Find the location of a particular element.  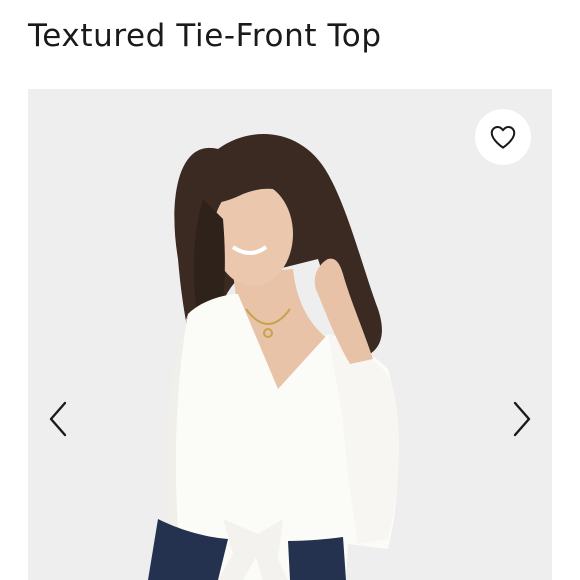

heart-icon is located at coordinates (503, 137).